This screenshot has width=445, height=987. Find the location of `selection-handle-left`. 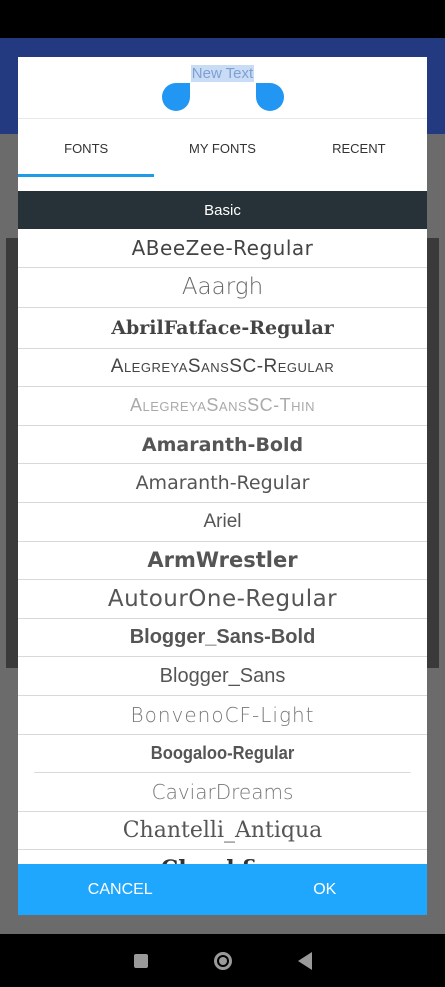

selection-handle-left is located at coordinates (176, 97).